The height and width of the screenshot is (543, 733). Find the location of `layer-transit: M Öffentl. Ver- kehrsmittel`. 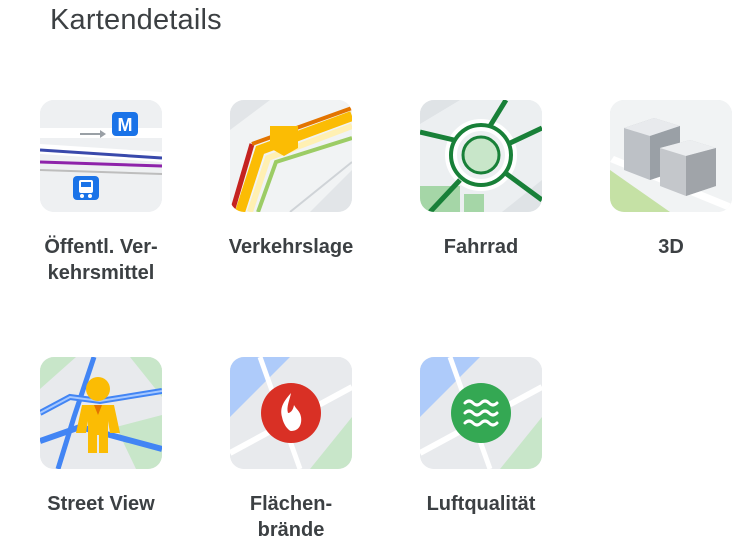

layer-transit: M Öffentl. Ver- kehrsmittel is located at coordinates (101, 193).